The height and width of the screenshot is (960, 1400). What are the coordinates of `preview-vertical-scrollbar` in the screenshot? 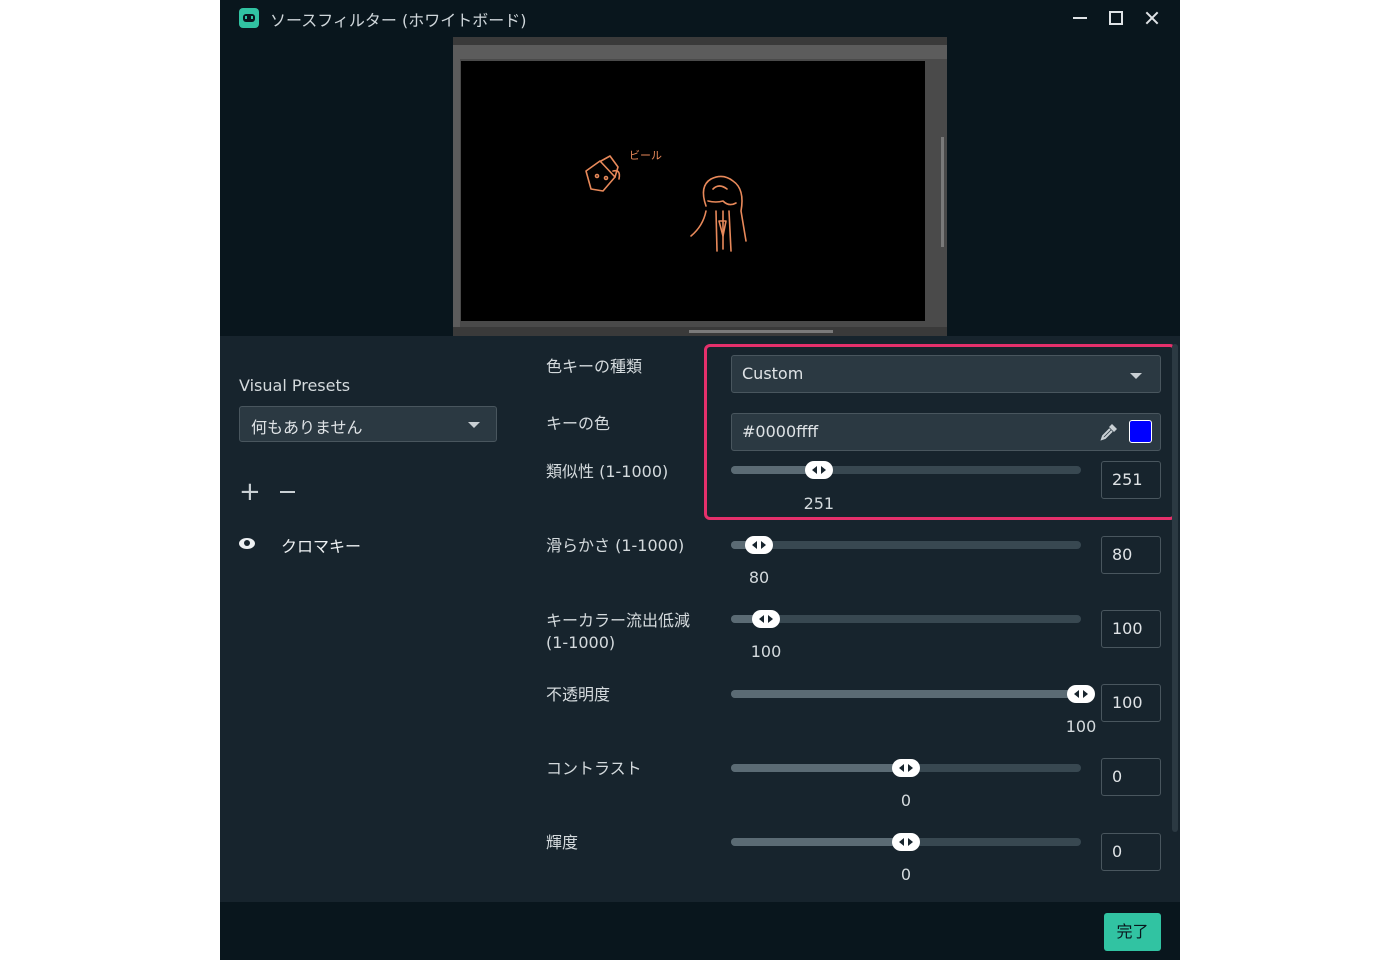 It's located at (942, 192).